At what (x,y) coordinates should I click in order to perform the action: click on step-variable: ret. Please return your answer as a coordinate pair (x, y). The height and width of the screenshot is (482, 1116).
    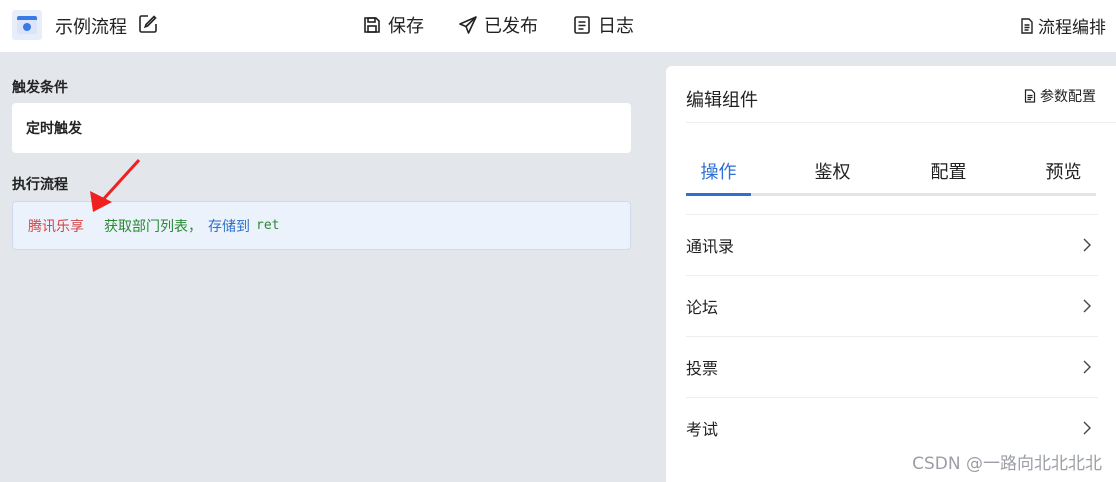
    Looking at the image, I should click on (268, 225).